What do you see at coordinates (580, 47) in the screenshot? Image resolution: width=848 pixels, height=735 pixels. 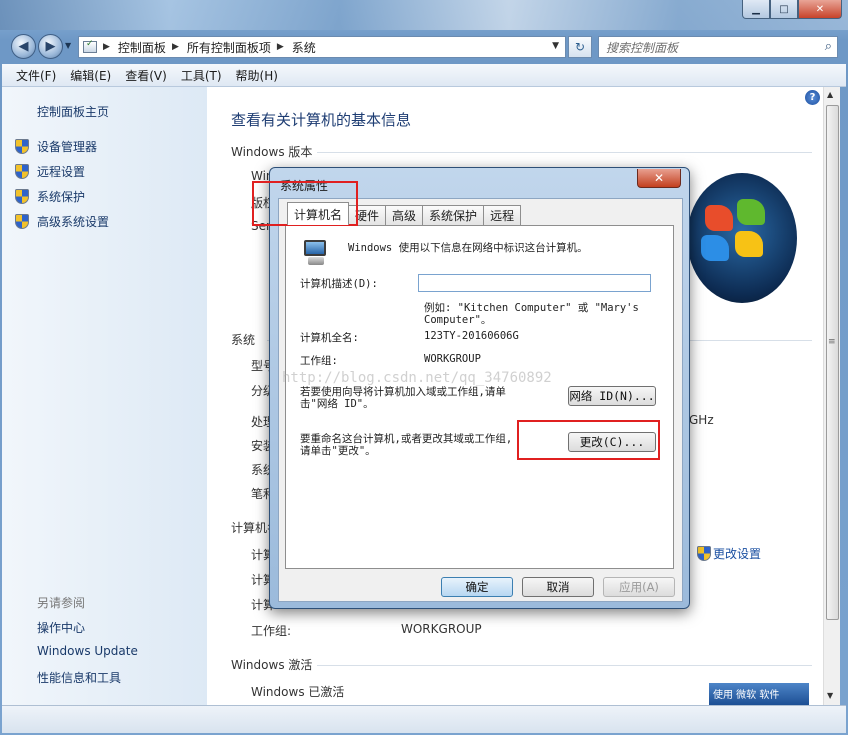 I see `refresh-button: ↻` at bounding box center [580, 47].